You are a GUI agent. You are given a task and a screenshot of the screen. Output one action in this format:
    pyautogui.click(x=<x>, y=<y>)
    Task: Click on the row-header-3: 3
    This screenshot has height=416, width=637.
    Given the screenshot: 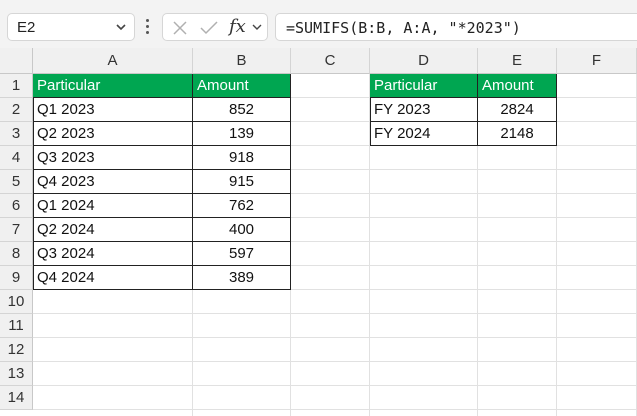 What is the action you would take?
    pyautogui.click(x=16, y=134)
    